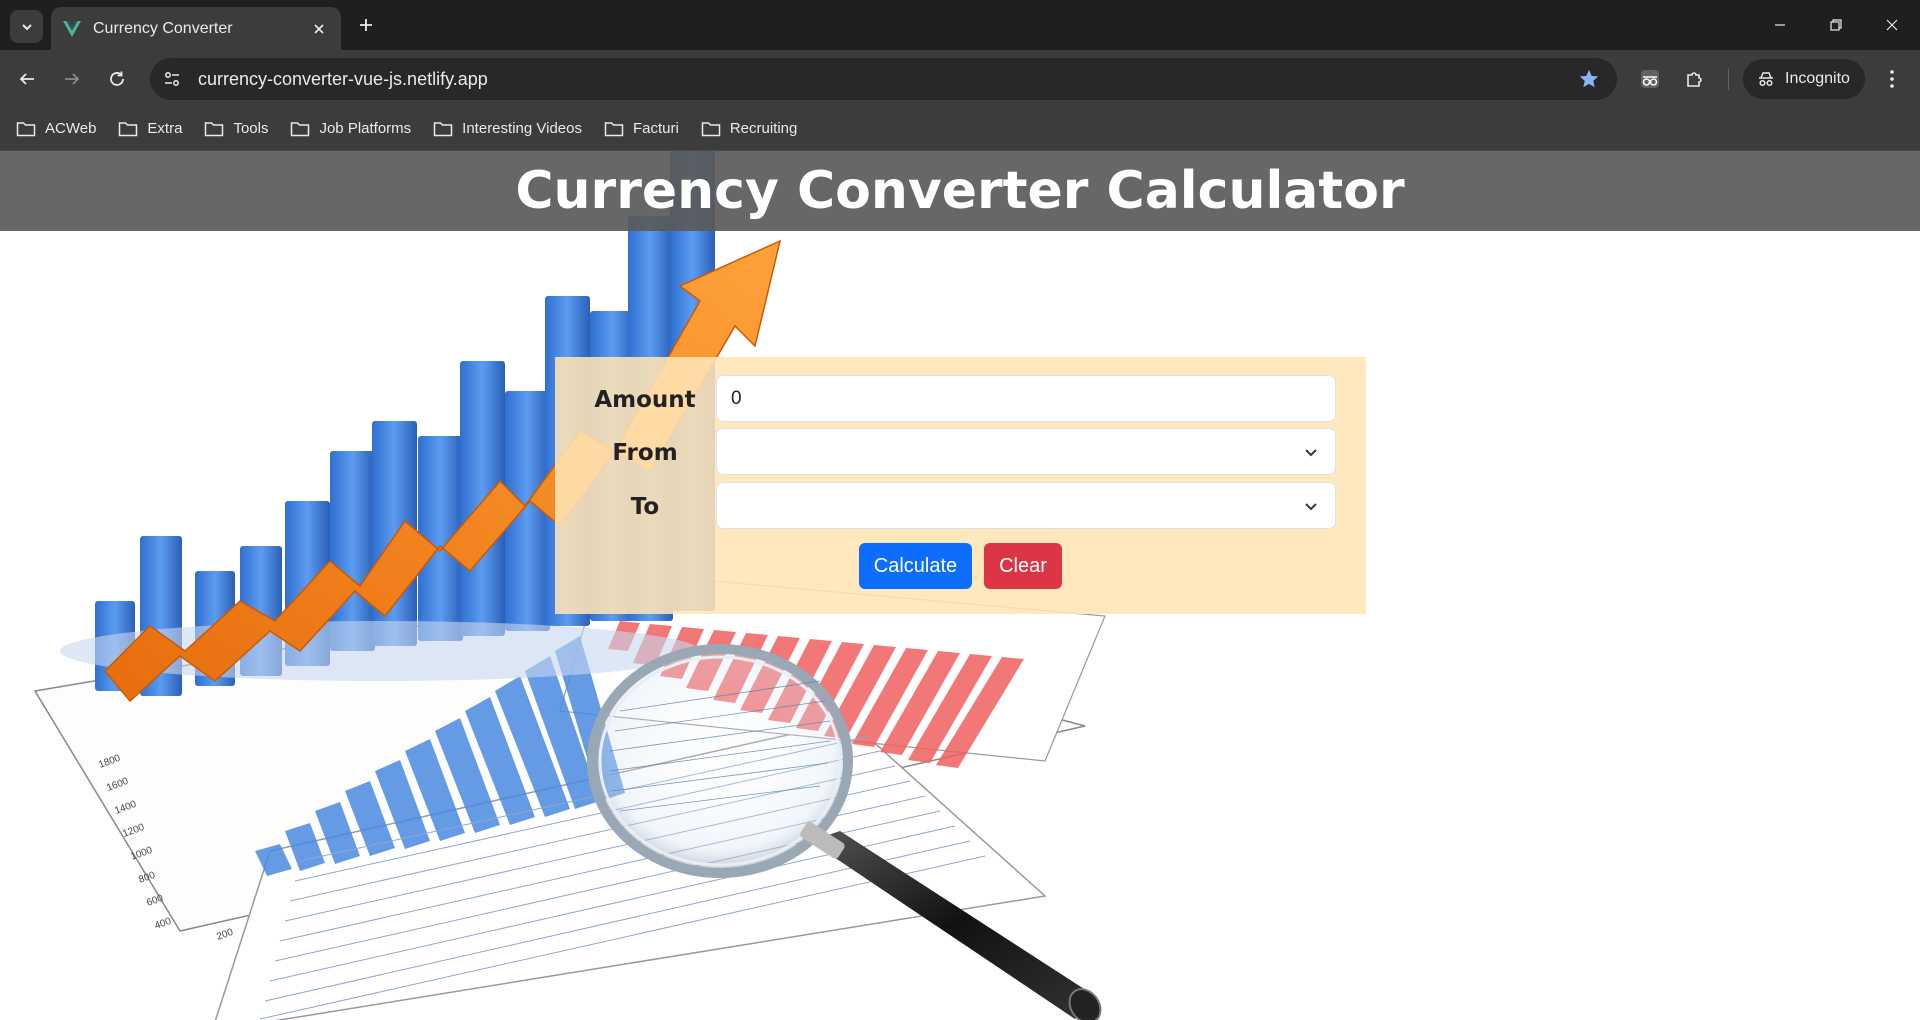 The image size is (1920, 1020). I want to click on amount-input: 0, so click(1026, 398).